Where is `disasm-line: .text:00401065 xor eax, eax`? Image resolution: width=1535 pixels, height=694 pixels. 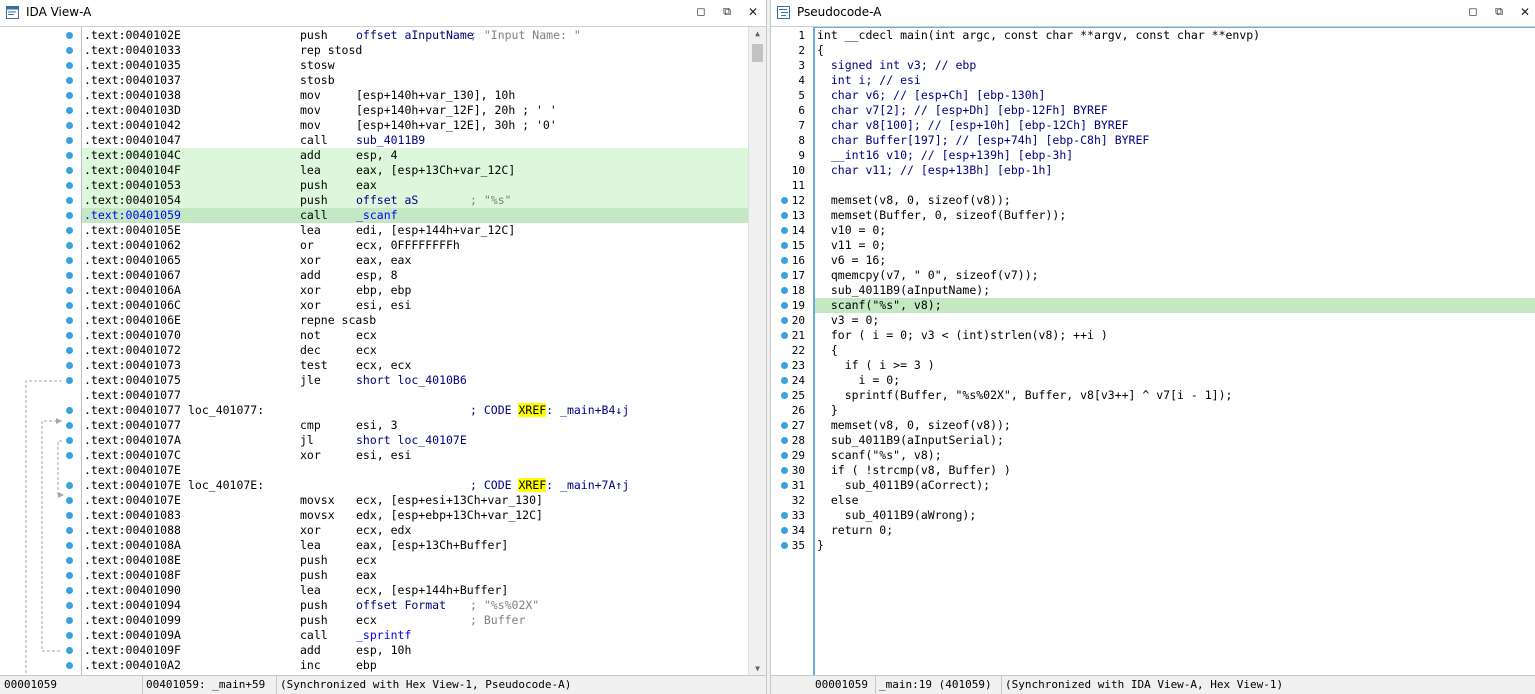 disasm-line: .text:00401065 xor eax, eax is located at coordinates (415, 260).